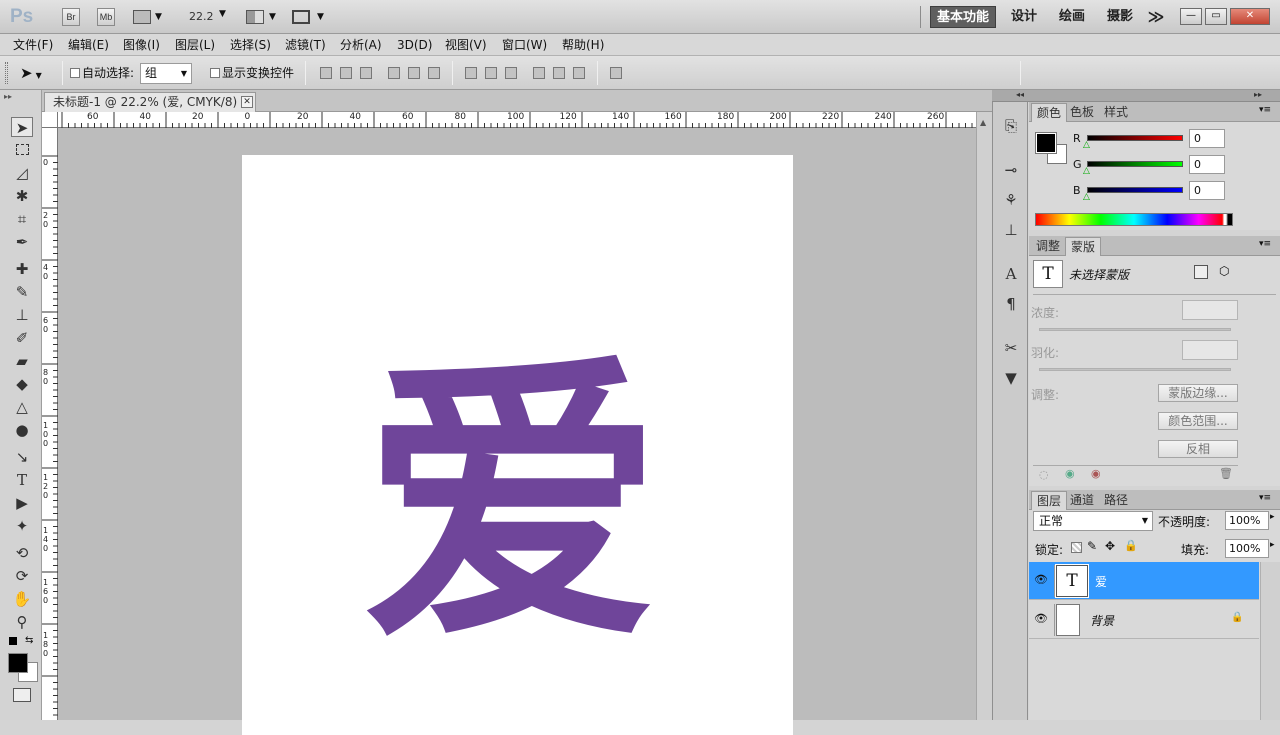  What do you see at coordinates (195, 45) in the screenshot?
I see `menu-layer: 图层(L)` at bounding box center [195, 45].